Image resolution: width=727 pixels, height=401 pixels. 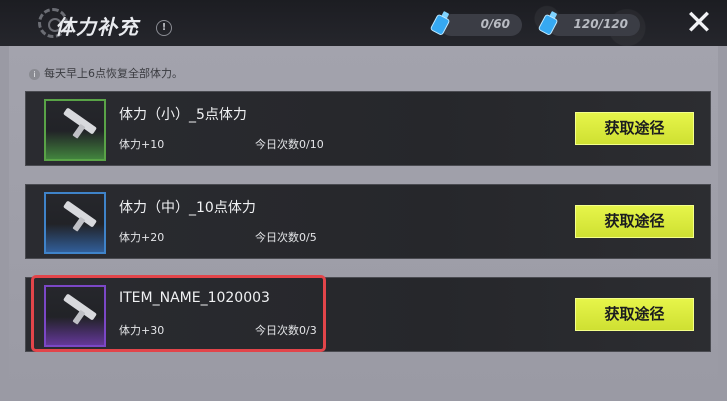 What do you see at coordinates (286, 237) in the screenshot?
I see `daily-count: 今日次数0/5` at bounding box center [286, 237].